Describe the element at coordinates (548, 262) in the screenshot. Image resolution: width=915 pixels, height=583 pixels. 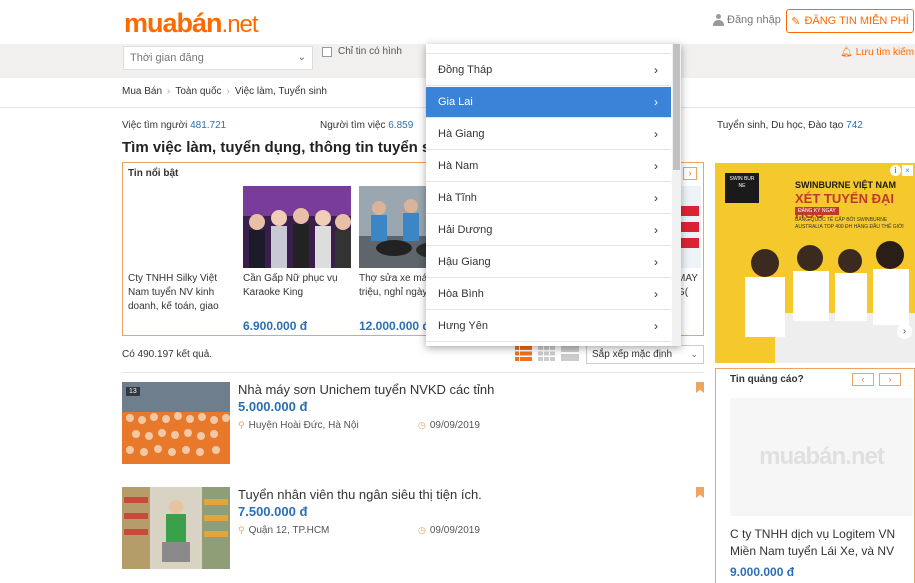
I see `province-item: Hậu Giang ›` at that location.